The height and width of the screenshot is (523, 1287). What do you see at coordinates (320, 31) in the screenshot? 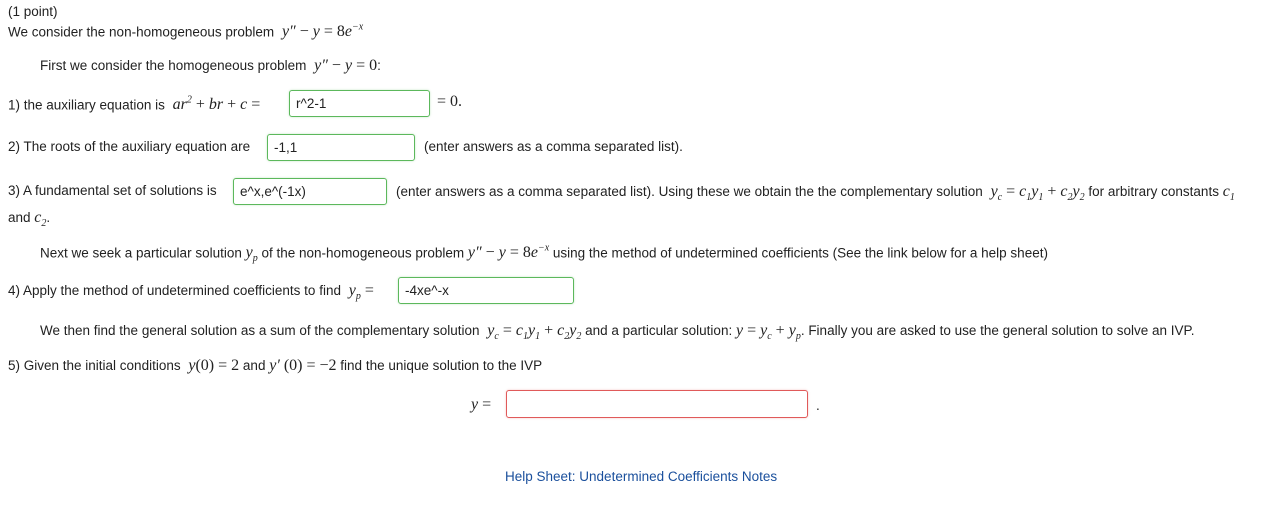
I see `ode-math: y″ − y = 8e−x` at bounding box center [320, 31].